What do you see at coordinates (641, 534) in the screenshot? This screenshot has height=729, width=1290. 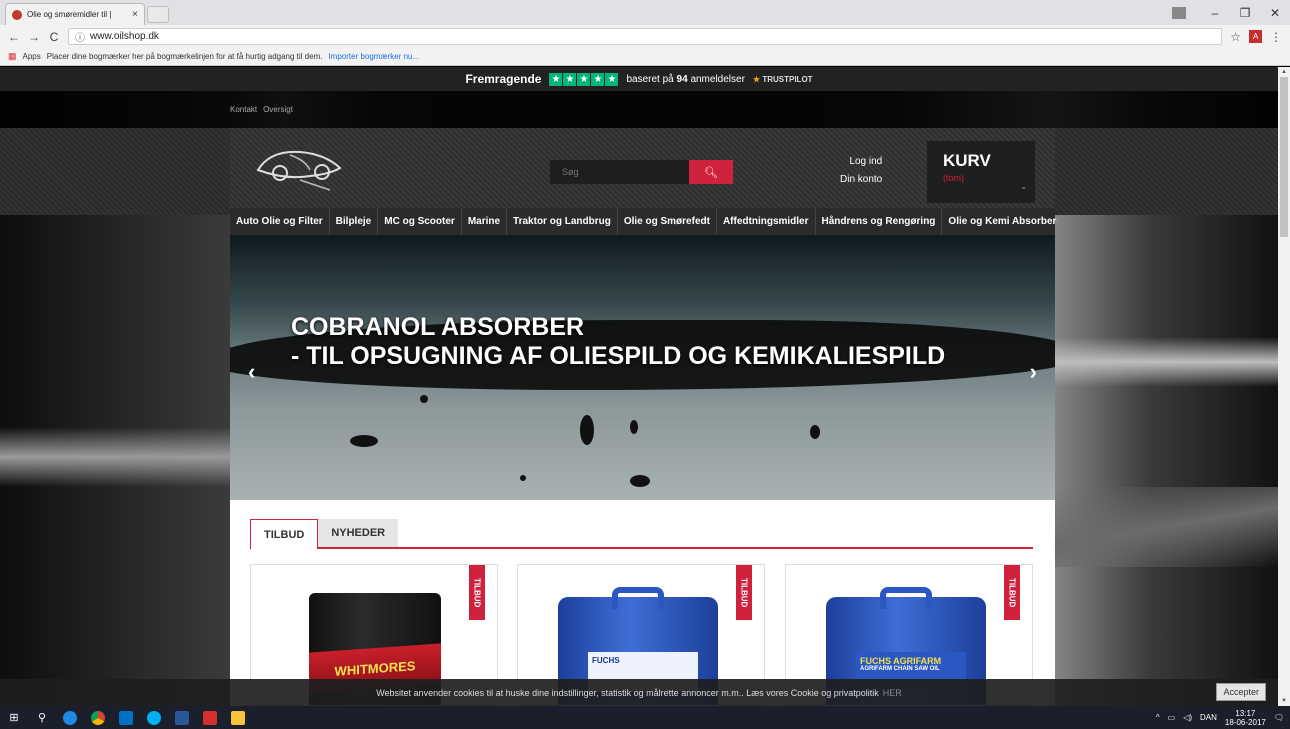 I see `product-tabs: TILBUD NYHEDER` at bounding box center [641, 534].